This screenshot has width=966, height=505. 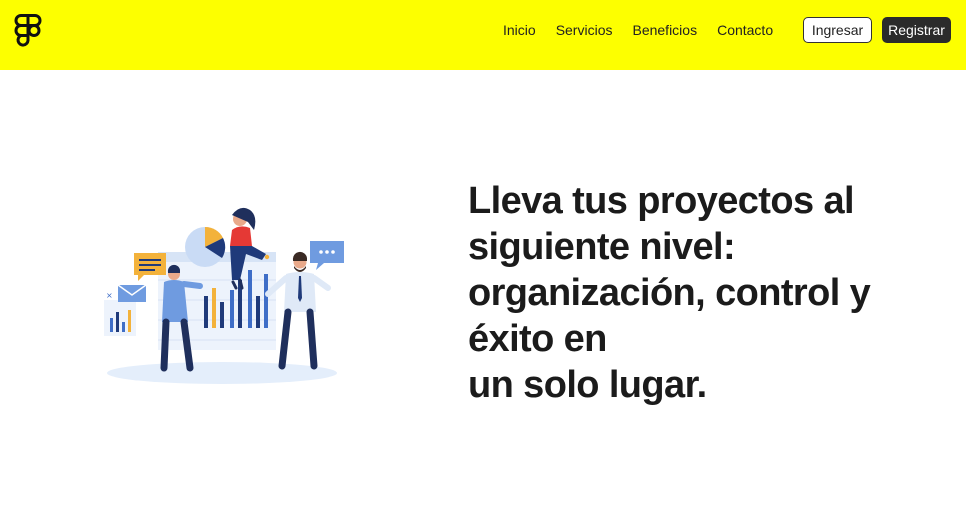 What do you see at coordinates (28, 30) in the screenshot?
I see `figma-logo-icon` at bounding box center [28, 30].